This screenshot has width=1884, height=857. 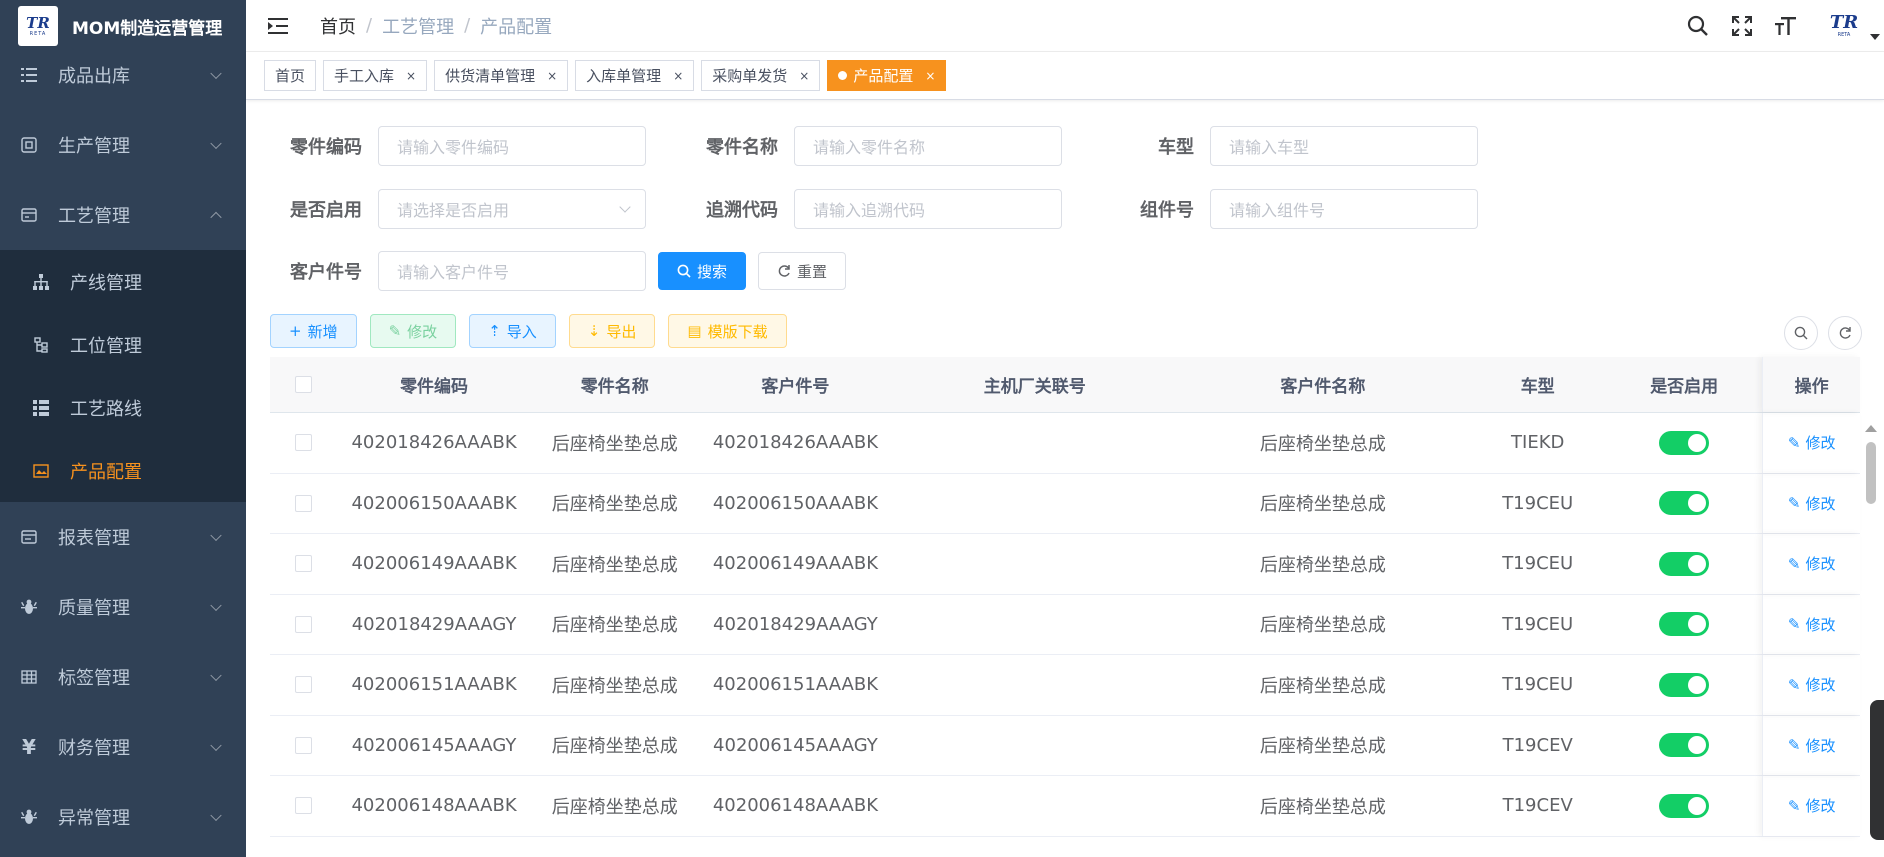 I want to click on table-header: 零件编码 零件名称 客户件号 主机厂关联号 客户件名称 车型 是否启用 操作, so click(x=1065, y=385).